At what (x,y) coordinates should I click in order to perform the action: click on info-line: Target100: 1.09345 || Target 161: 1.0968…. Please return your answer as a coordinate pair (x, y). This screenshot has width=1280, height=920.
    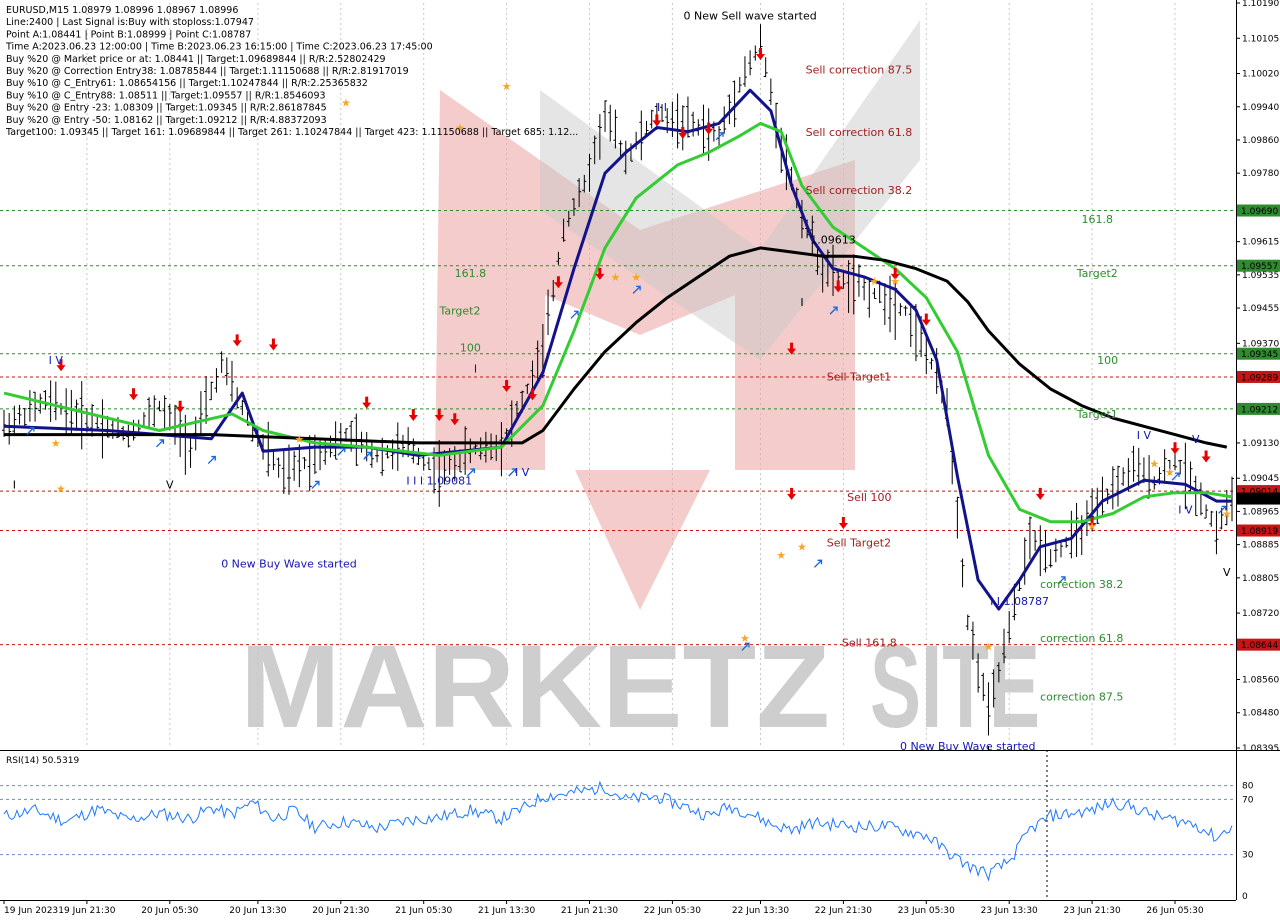
    Looking at the image, I should click on (291, 132).